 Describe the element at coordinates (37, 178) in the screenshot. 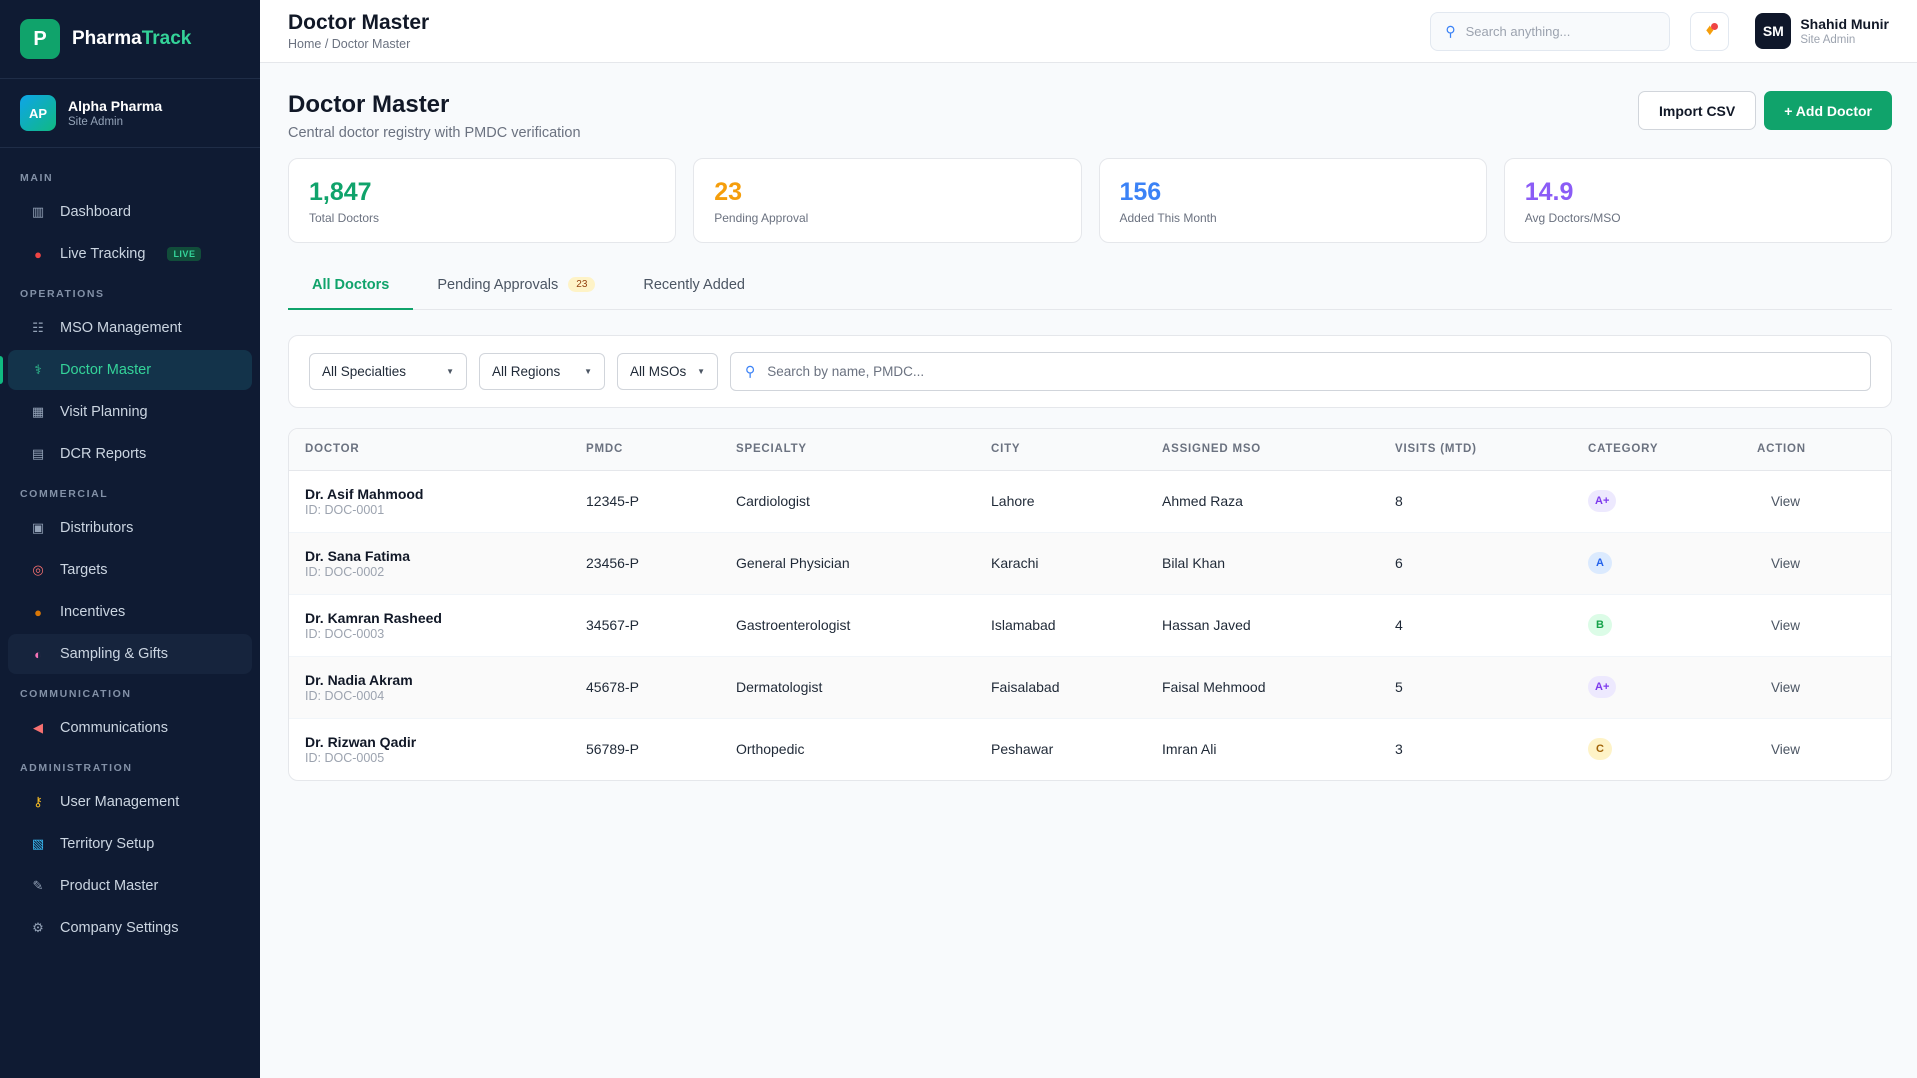

I see `section-label-main: MAIN` at that location.